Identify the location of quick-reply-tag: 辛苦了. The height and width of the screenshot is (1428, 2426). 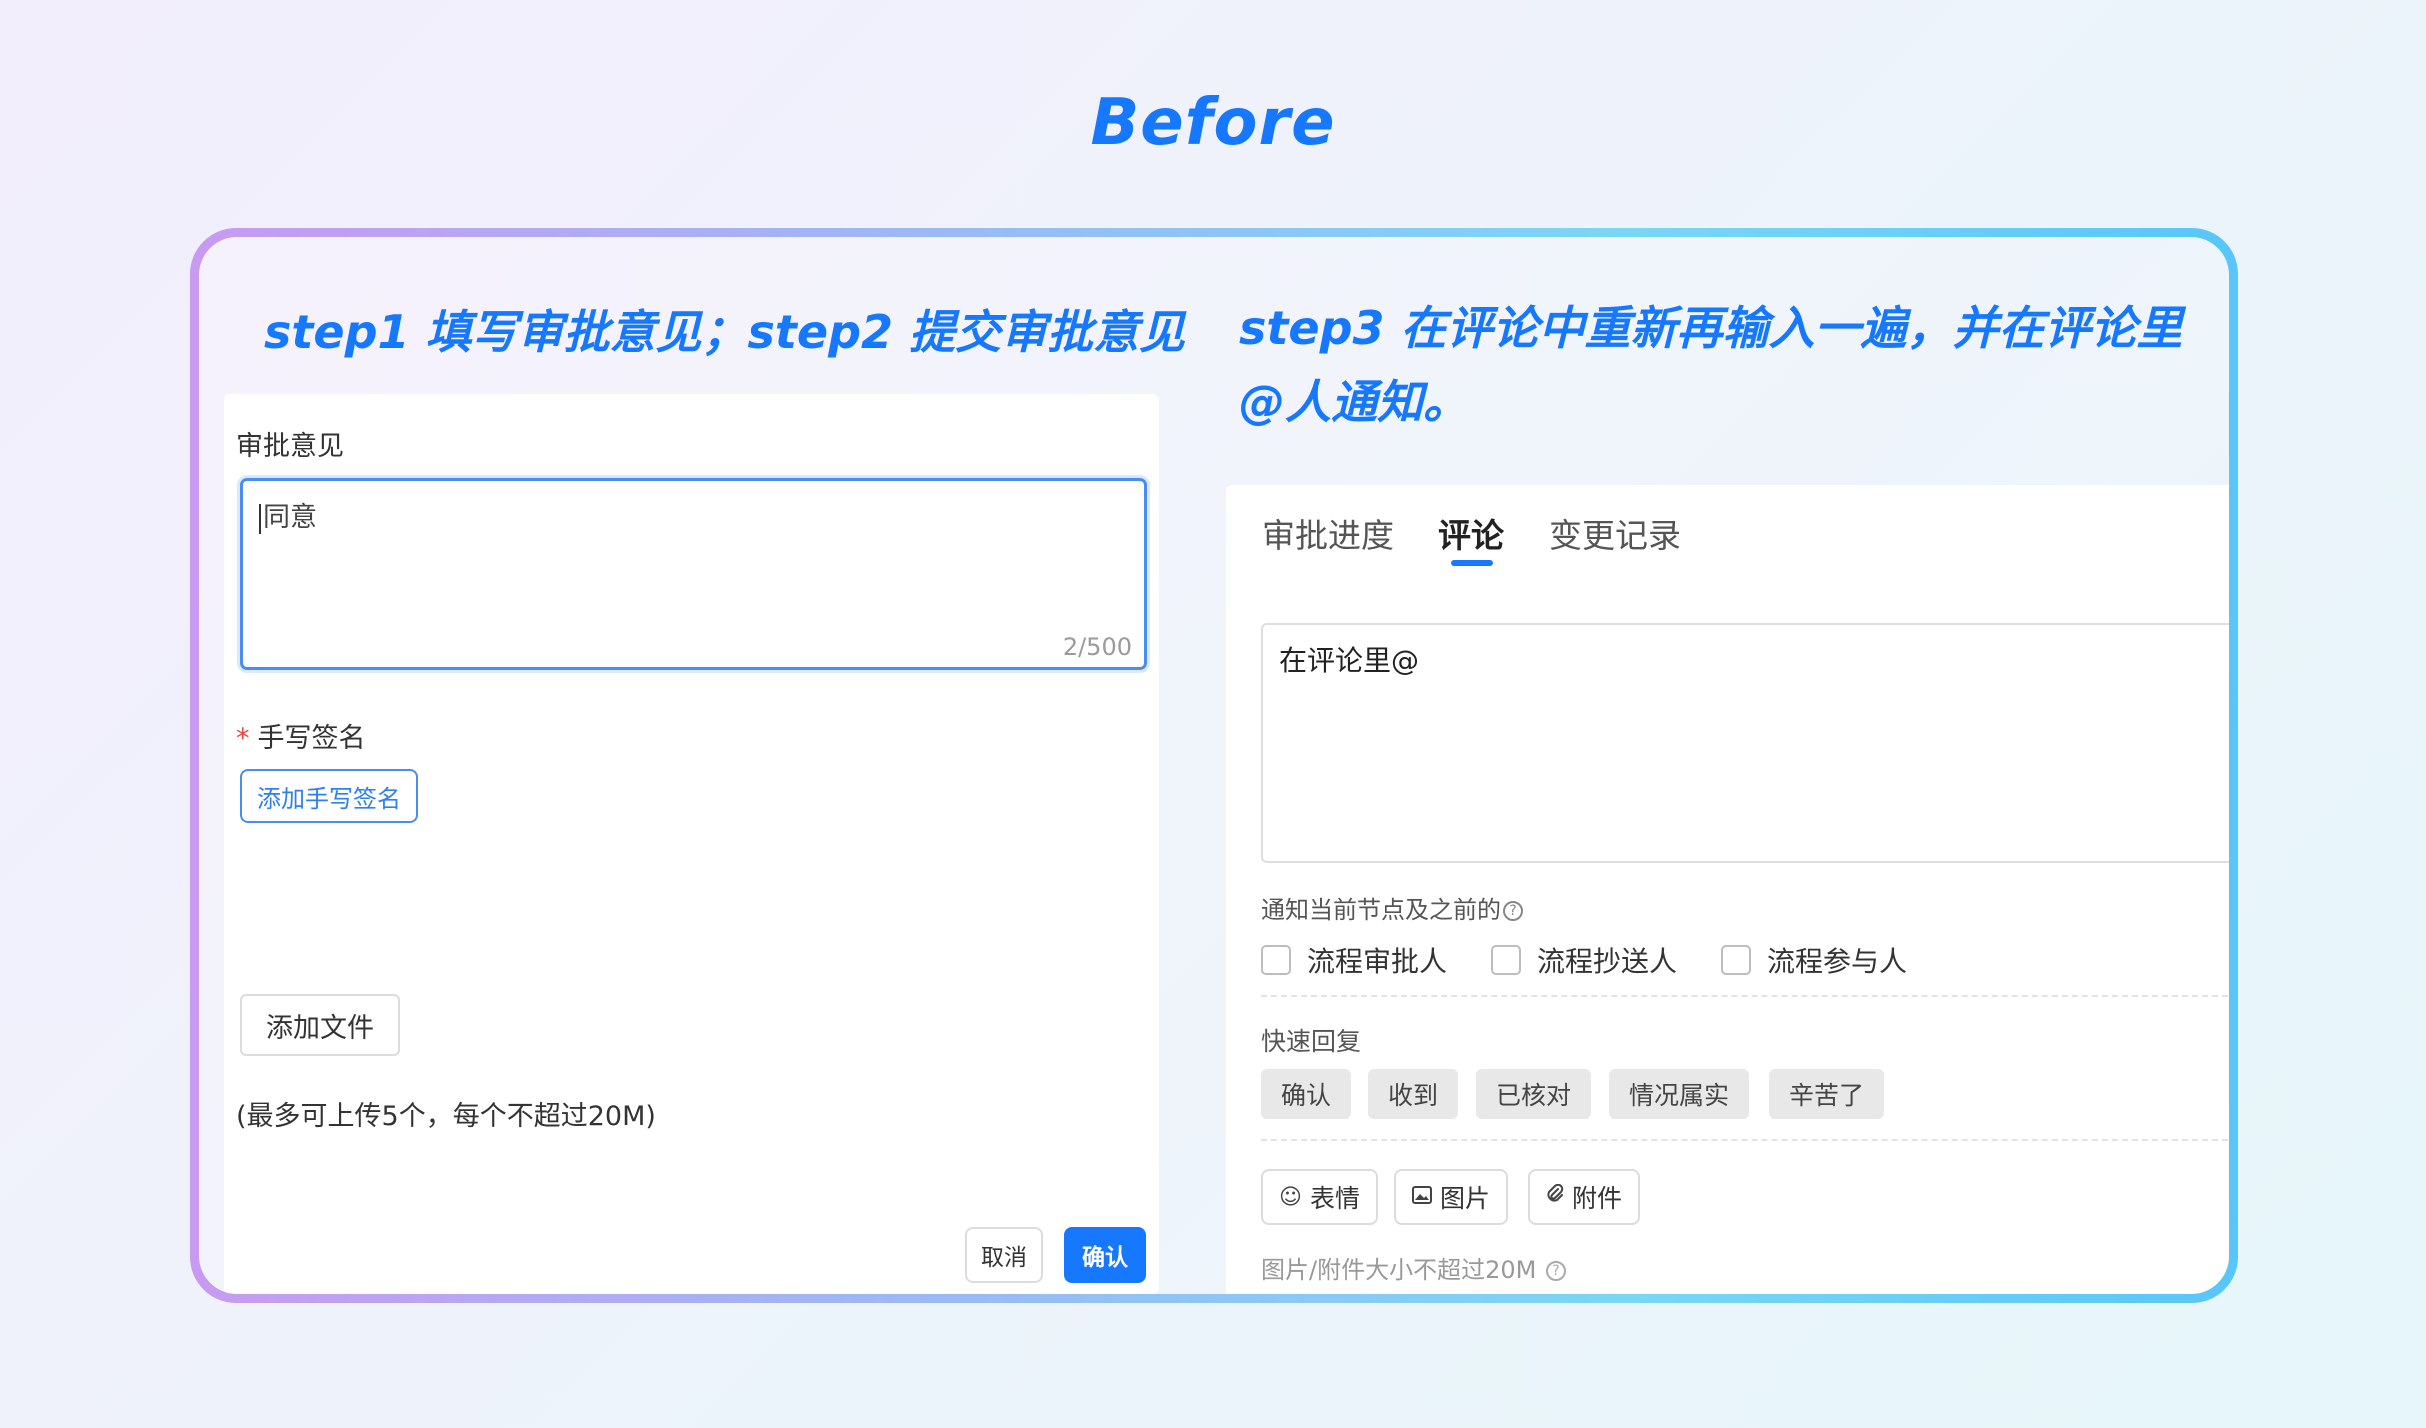
(1827, 1094).